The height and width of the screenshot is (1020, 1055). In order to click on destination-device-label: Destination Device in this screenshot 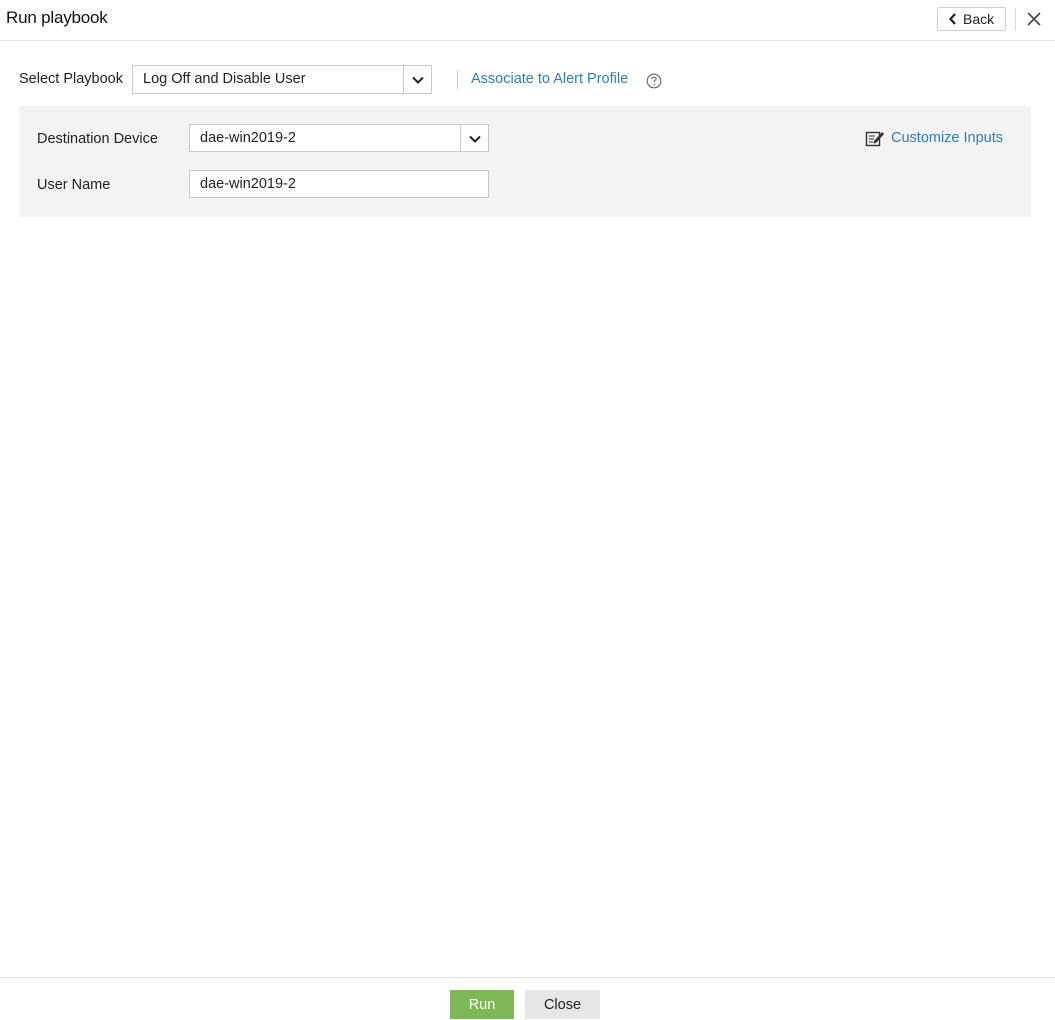, I will do `click(97, 139)`.